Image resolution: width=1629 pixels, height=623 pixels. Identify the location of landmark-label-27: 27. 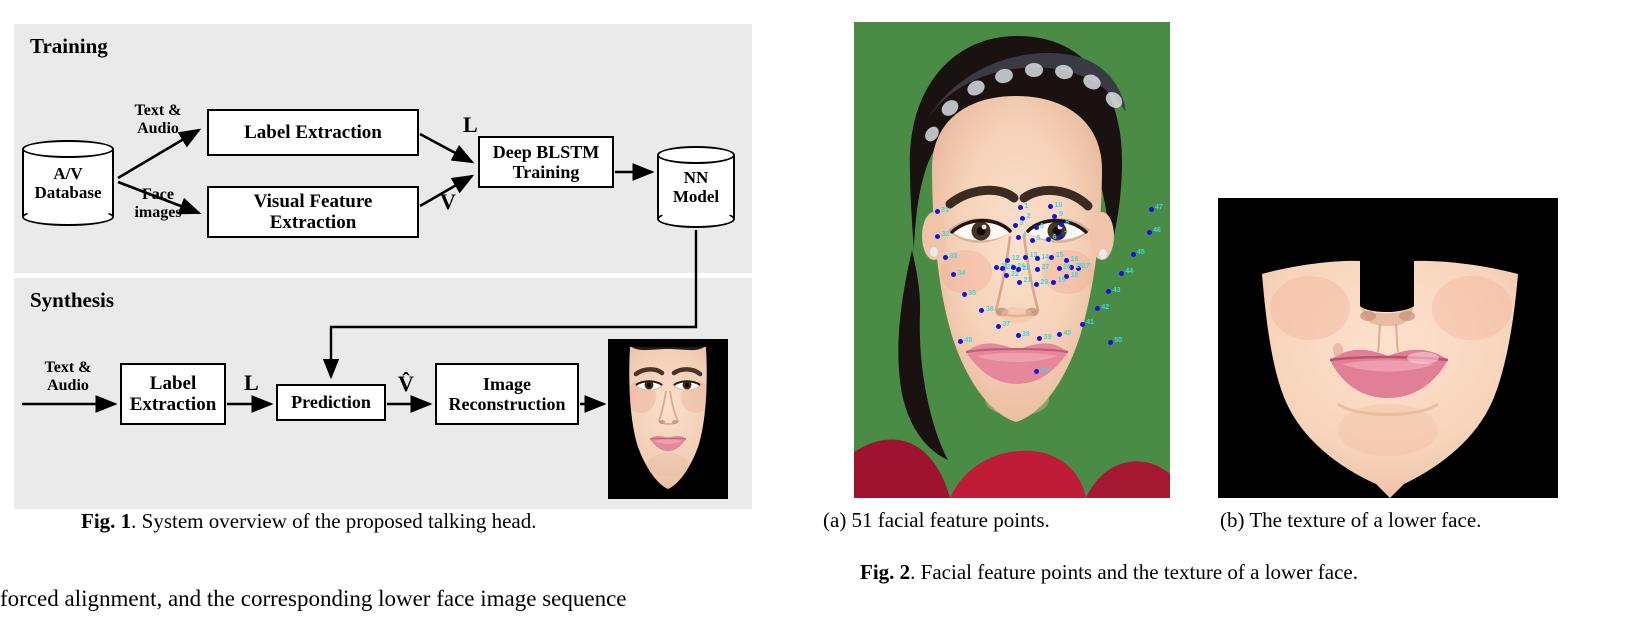
(1045, 268).